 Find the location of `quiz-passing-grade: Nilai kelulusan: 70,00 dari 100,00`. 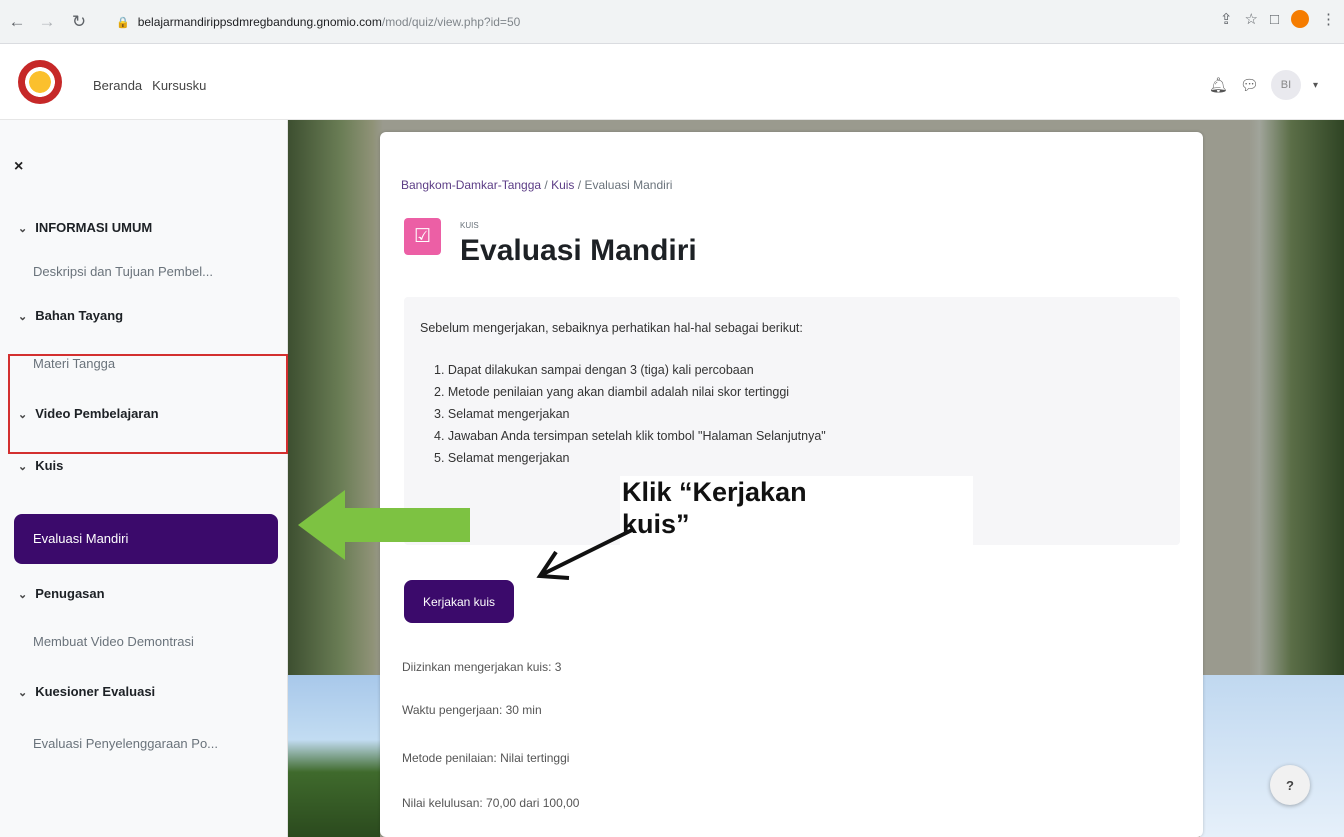

quiz-passing-grade: Nilai kelulusan: 70,00 dari 100,00 is located at coordinates (491, 803).